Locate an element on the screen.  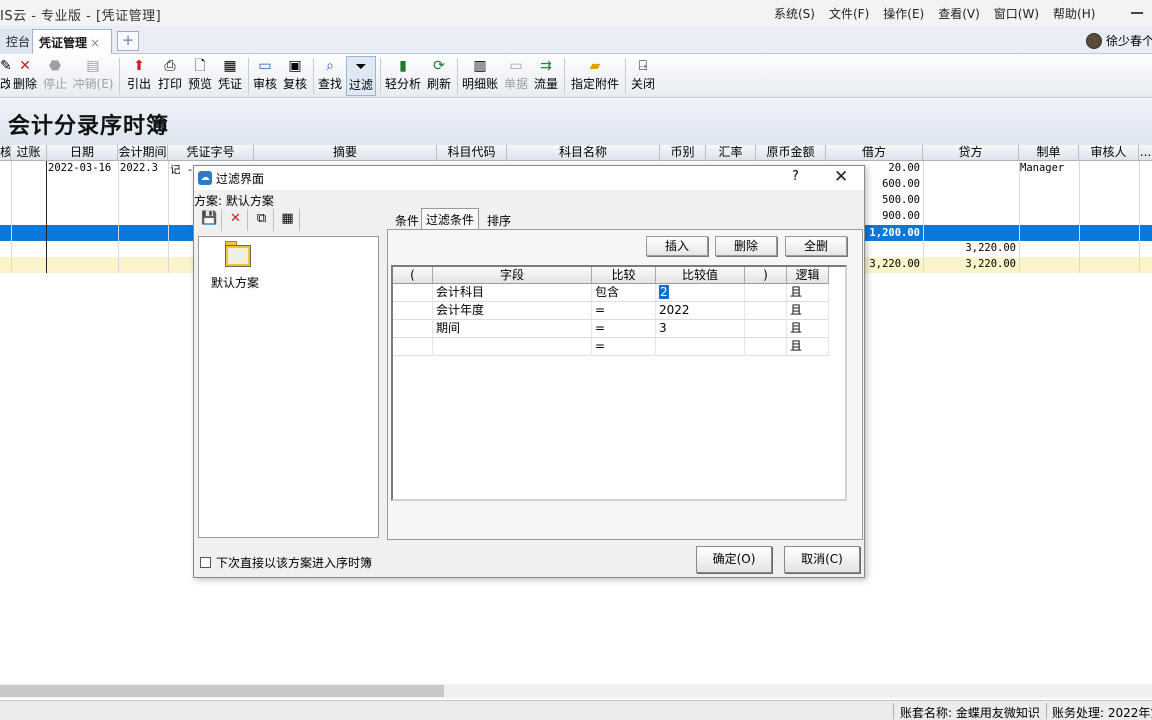
save-icon: 💾 is located at coordinates (210, 220).